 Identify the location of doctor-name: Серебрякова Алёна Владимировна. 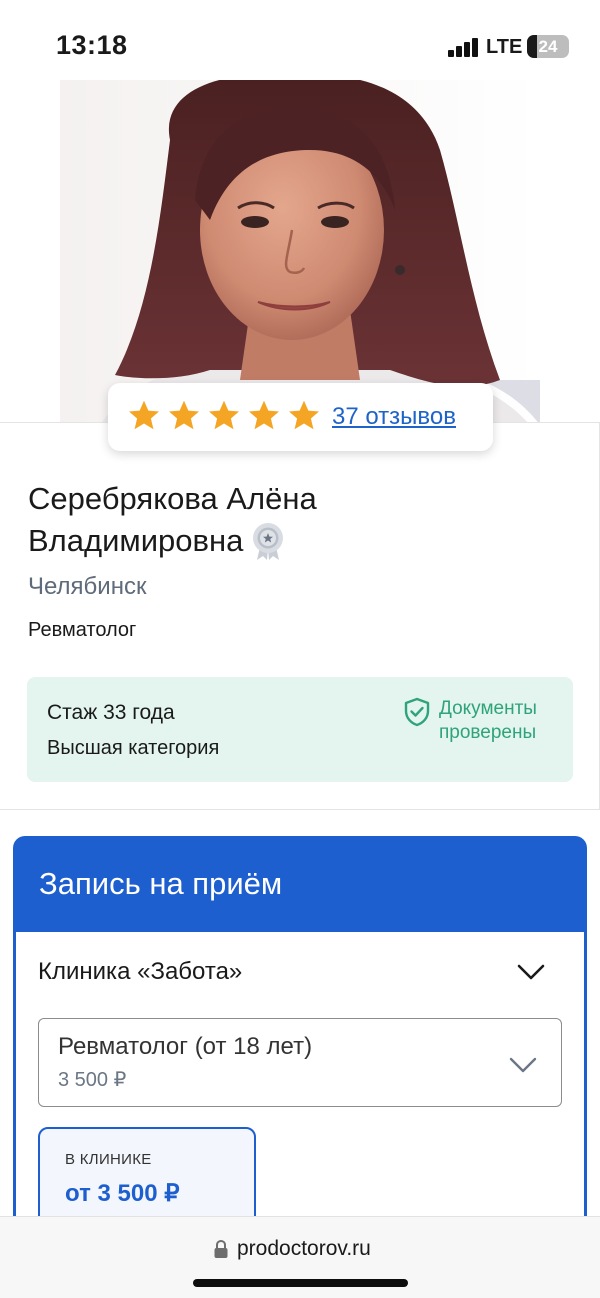
(228, 520).